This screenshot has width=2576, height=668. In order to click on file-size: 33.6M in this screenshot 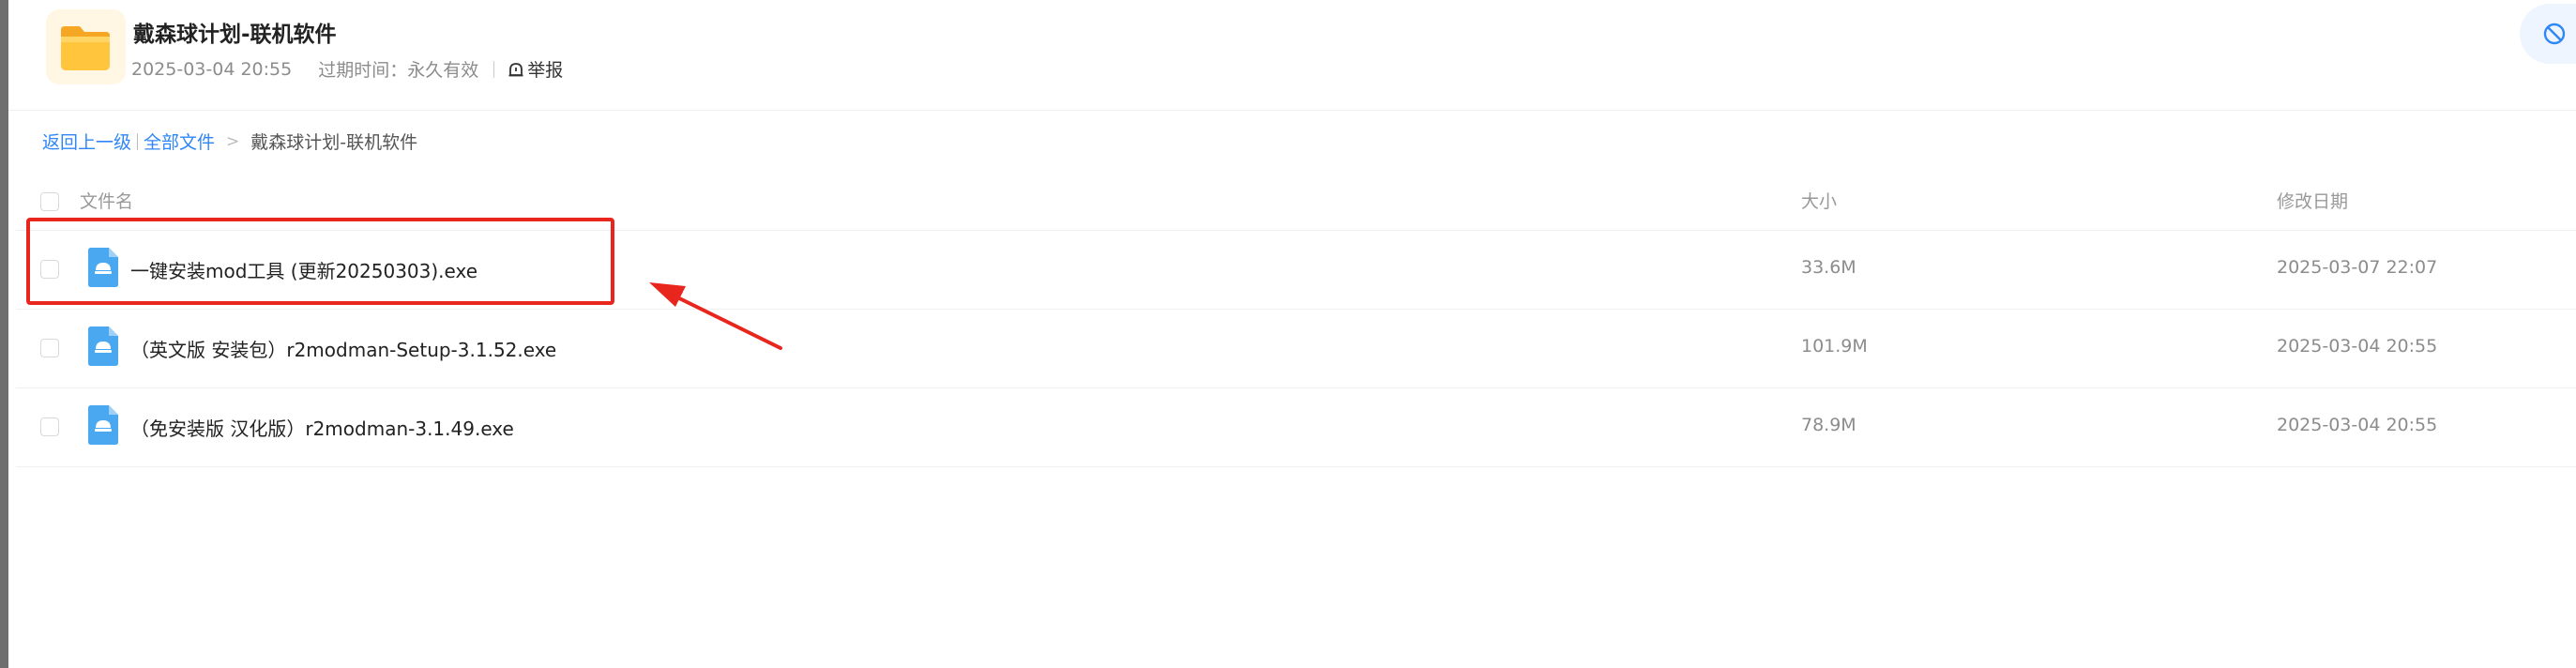, I will do `click(1828, 267)`.